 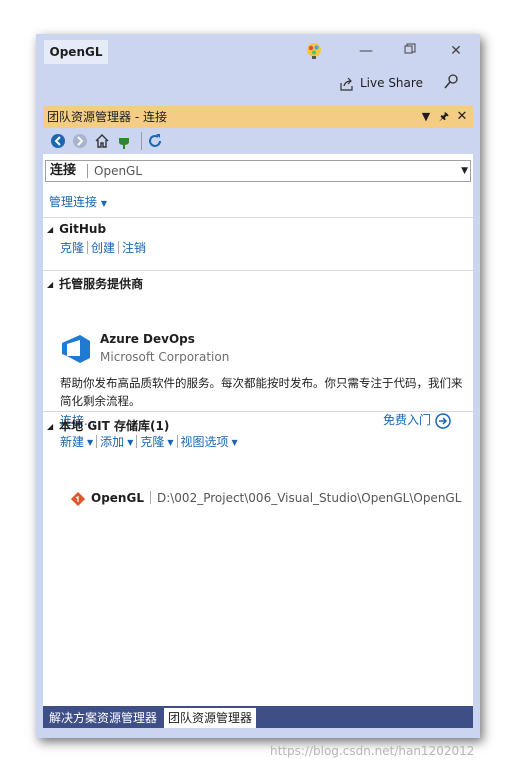 I want to click on github-clone-link: 克隆, so click(x=72, y=248).